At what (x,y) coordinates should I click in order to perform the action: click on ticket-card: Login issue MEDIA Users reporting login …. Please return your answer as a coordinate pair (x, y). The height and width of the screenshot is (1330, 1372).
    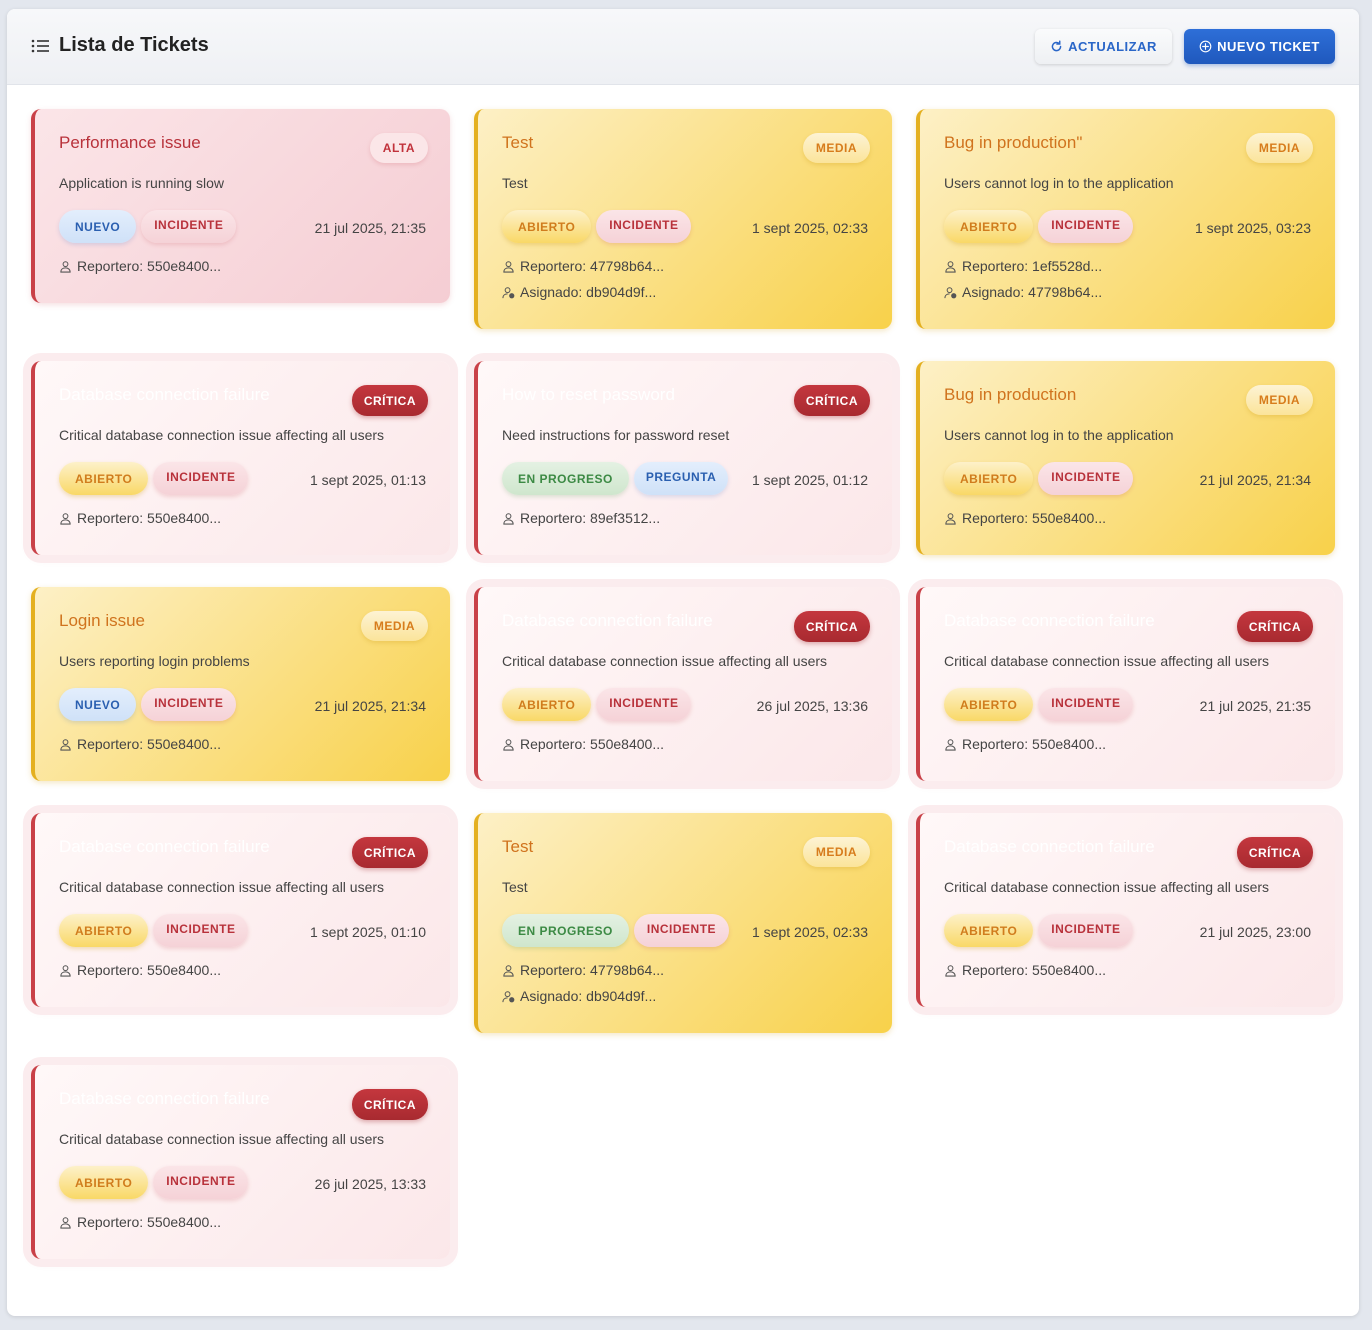
    Looking at the image, I should click on (240, 684).